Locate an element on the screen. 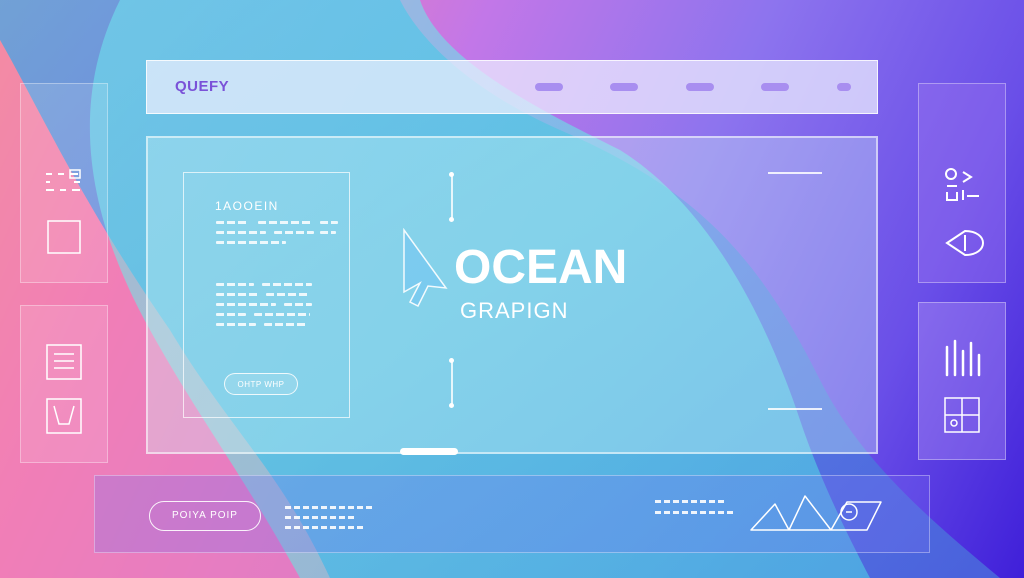  cursor-icon is located at coordinates (425, 268).